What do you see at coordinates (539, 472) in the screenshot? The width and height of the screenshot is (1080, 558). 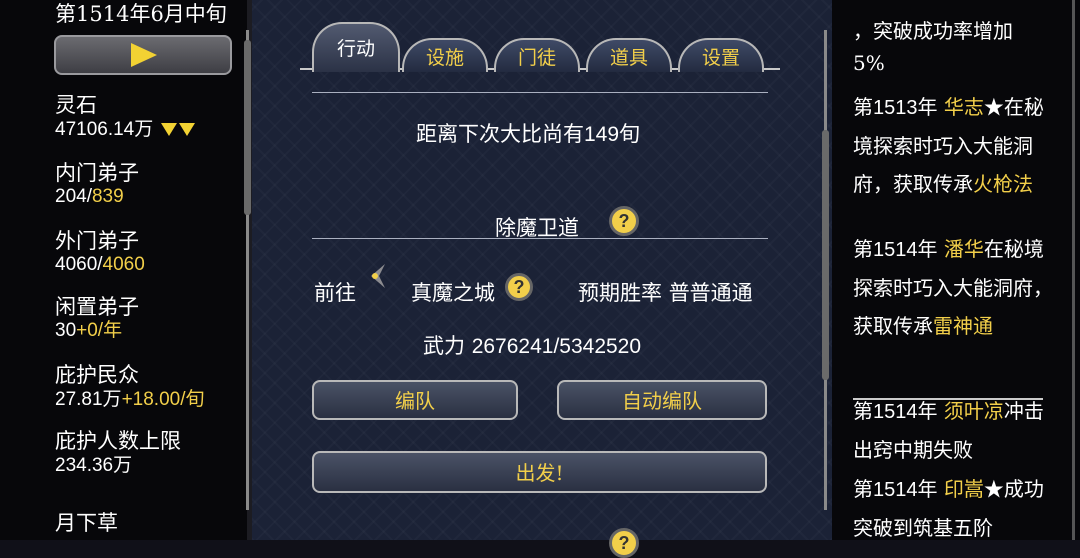 I see `depart-button: 出发!` at bounding box center [539, 472].